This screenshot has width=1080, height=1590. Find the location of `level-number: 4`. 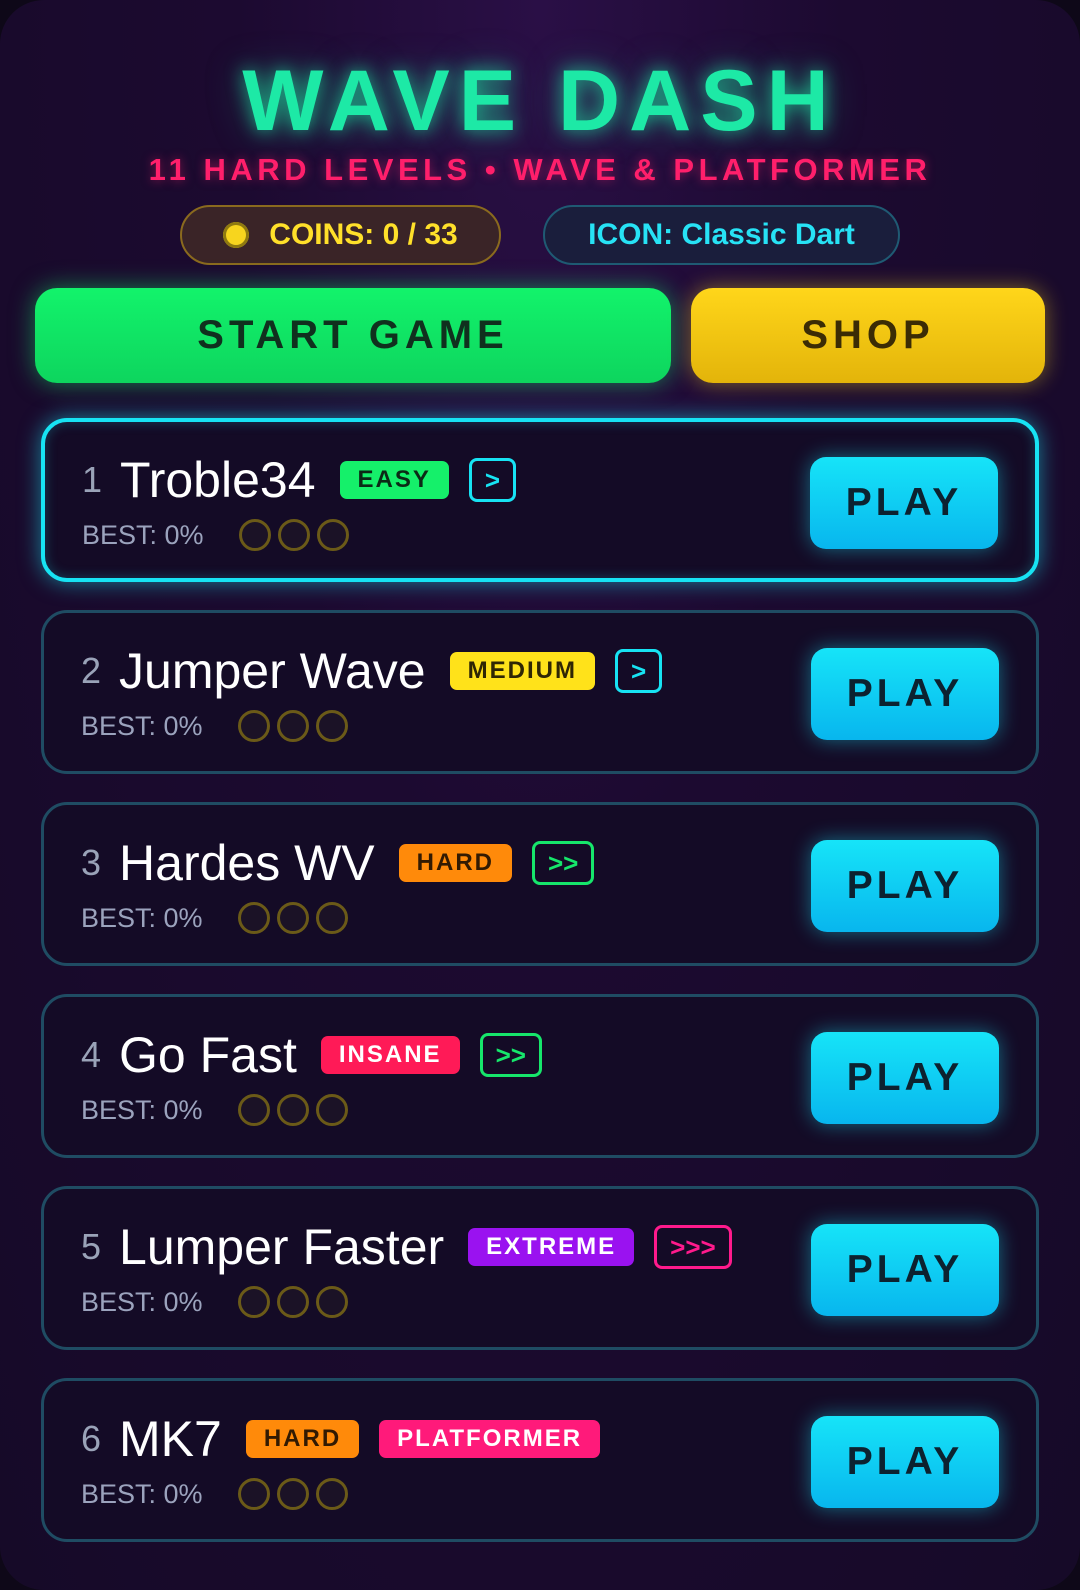

level-number: 4 is located at coordinates (91, 1054).